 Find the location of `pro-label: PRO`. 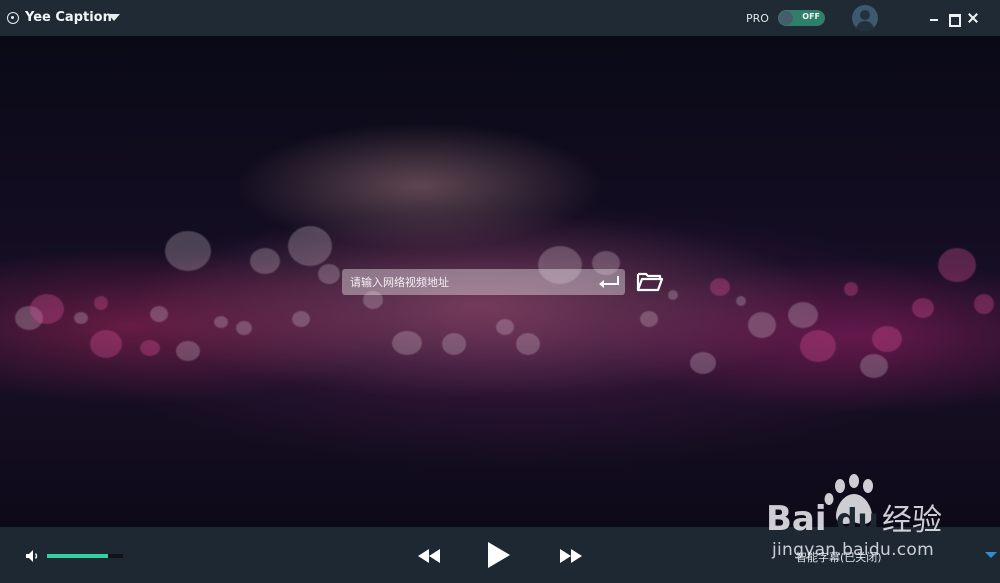

pro-label: PRO is located at coordinates (757, 18).